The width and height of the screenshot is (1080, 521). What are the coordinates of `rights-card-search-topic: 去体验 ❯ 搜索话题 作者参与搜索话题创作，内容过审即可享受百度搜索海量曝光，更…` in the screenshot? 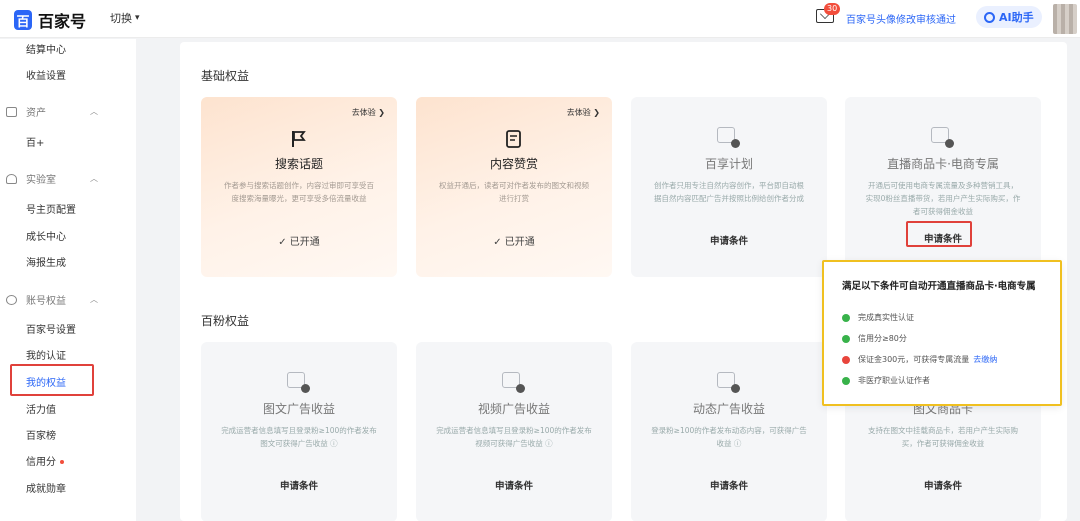 It's located at (299, 187).